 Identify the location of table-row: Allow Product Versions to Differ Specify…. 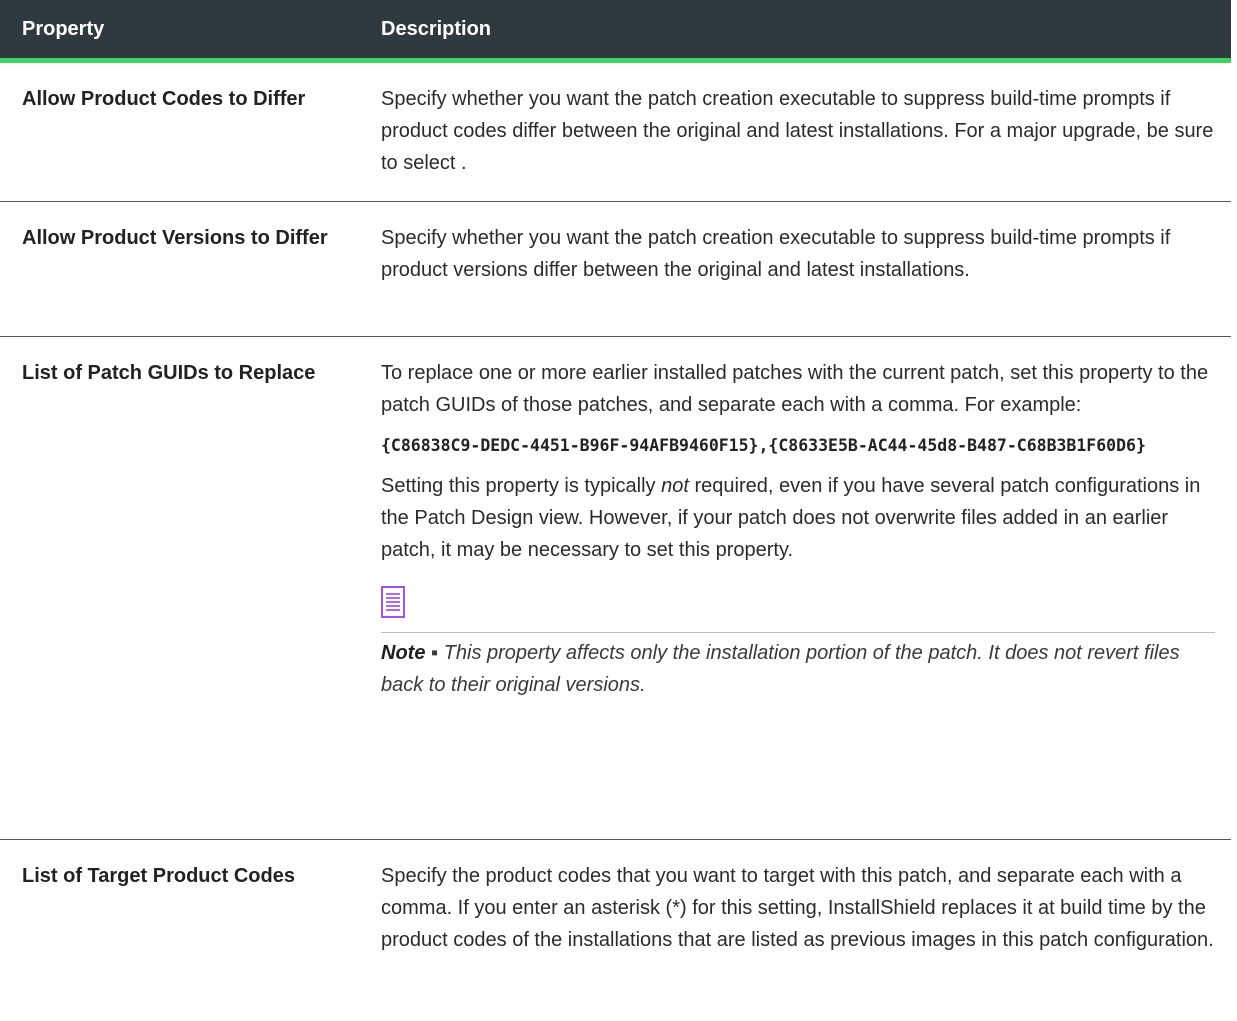
(615, 269).